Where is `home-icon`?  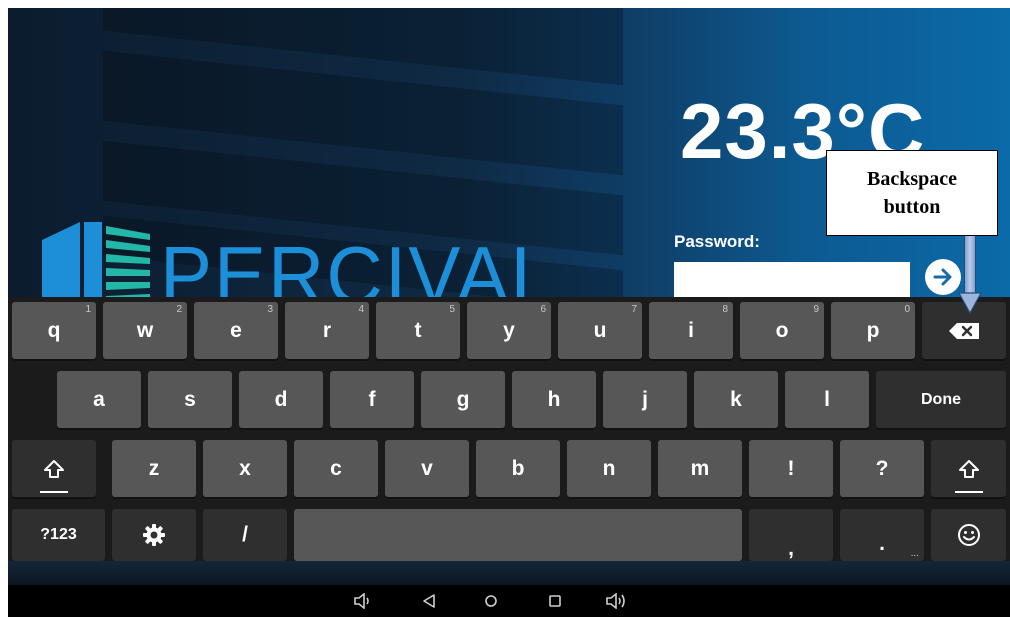
home-icon is located at coordinates (491, 601).